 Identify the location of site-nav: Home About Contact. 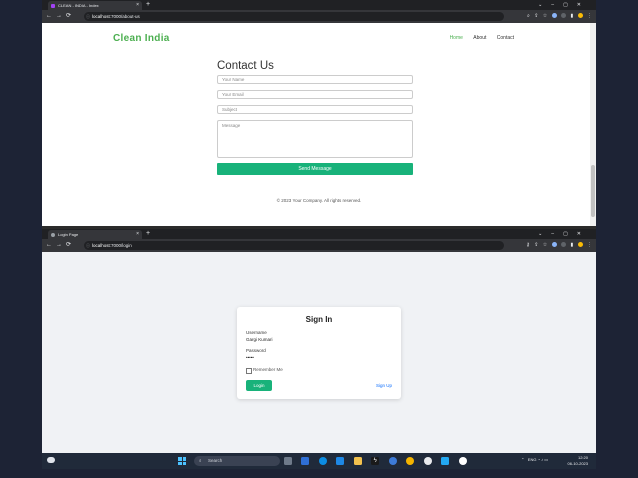
(477, 38).